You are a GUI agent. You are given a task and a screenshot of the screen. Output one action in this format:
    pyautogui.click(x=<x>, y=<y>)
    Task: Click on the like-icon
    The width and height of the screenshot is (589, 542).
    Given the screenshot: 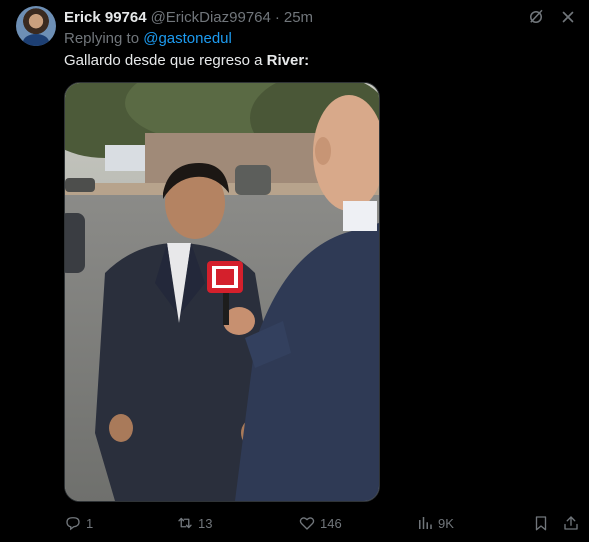 What is the action you would take?
    pyautogui.click(x=307, y=523)
    